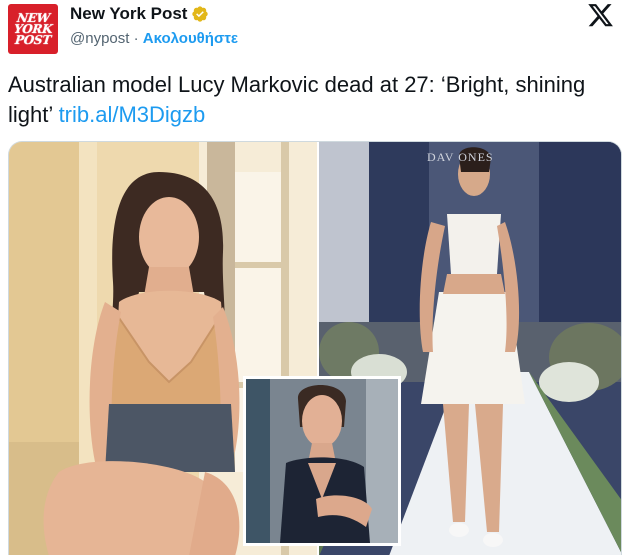 This screenshot has width=622, height=555. I want to click on x-logo-icon, so click(601, 16).